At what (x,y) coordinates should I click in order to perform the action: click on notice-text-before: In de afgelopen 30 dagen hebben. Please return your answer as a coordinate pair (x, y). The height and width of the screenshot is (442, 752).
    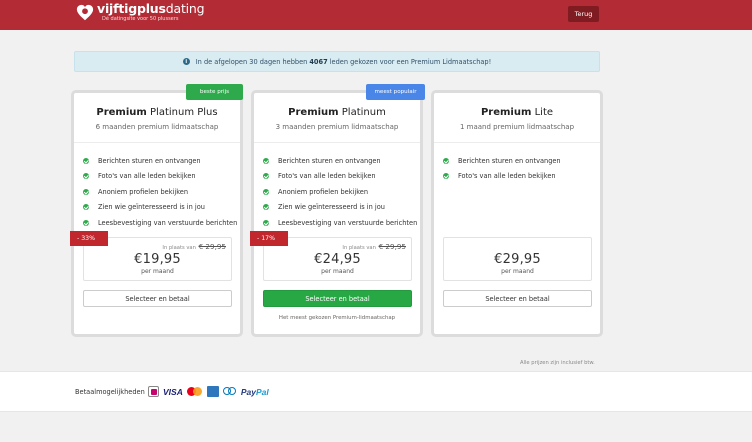
    Looking at the image, I should click on (251, 61).